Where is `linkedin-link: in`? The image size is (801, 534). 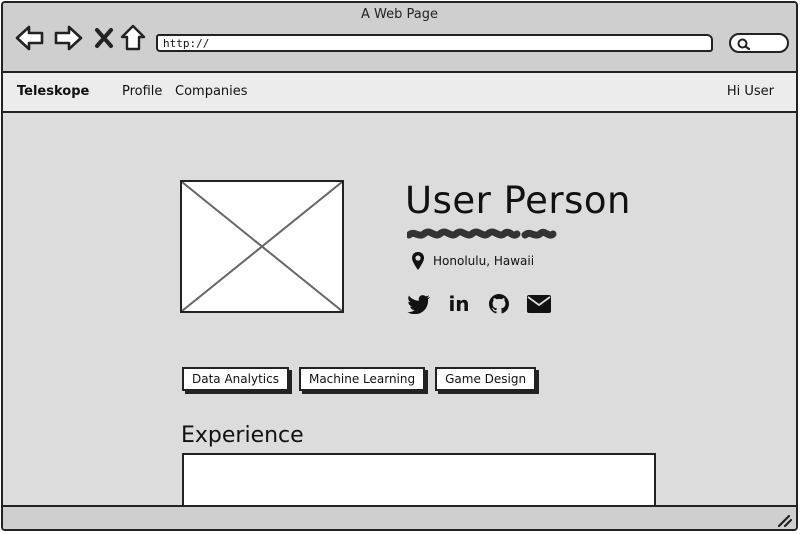
linkedin-link: in is located at coordinates (459, 304).